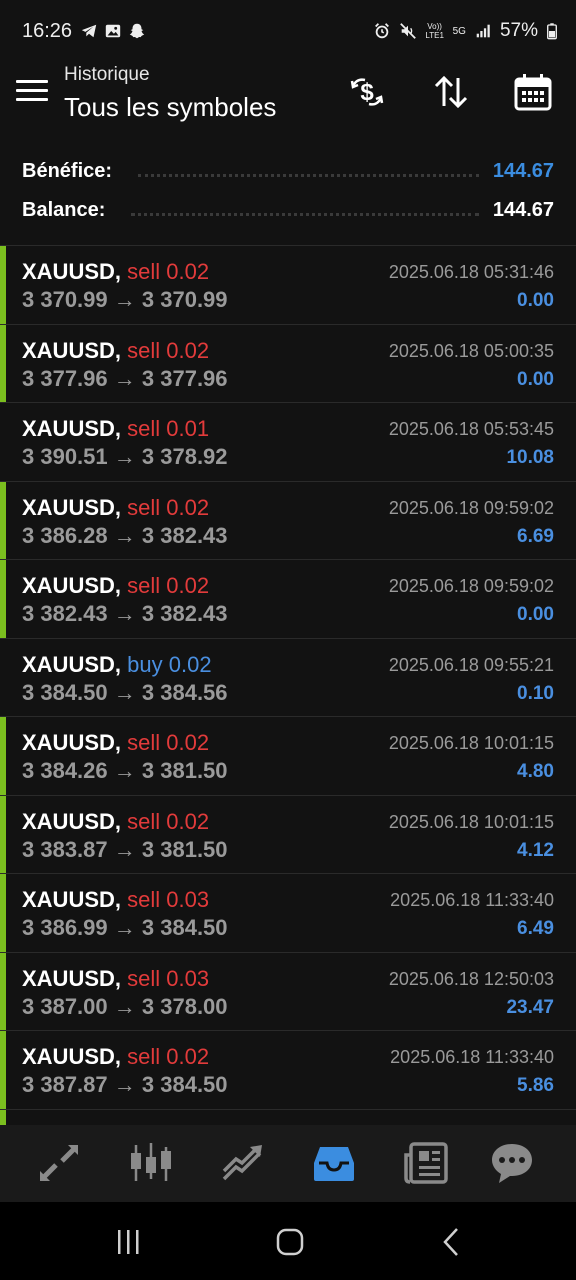 This screenshot has width=576, height=1280. What do you see at coordinates (151, 1163) in the screenshot?
I see `chart-icon` at bounding box center [151, 1163].